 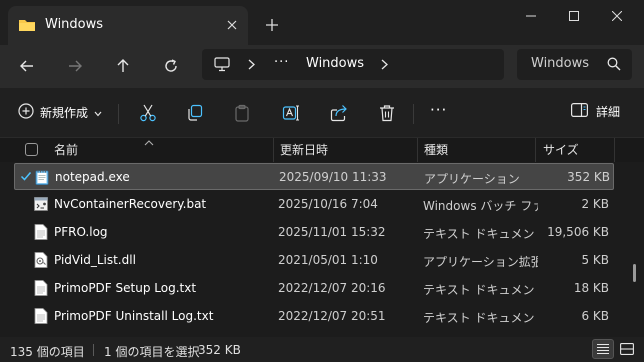 What do you see at coordinates (41, 260) in the screenshot?
I see `dll-file-icon` at bounding box center [41, 260].